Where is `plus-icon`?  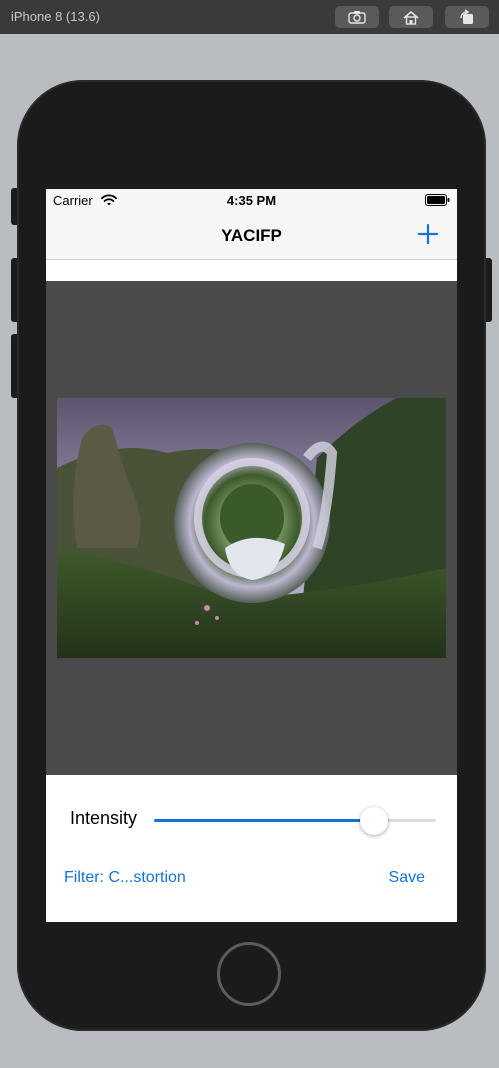 plus-icon is located at coordinates (428, 234).